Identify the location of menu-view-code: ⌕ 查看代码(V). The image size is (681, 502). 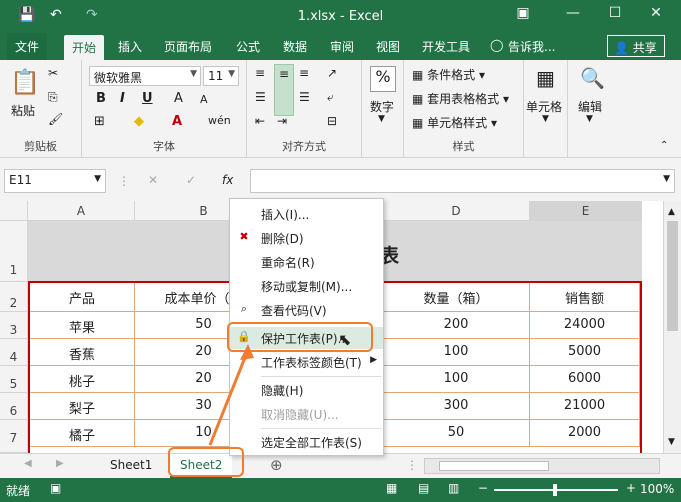
(306, 310).